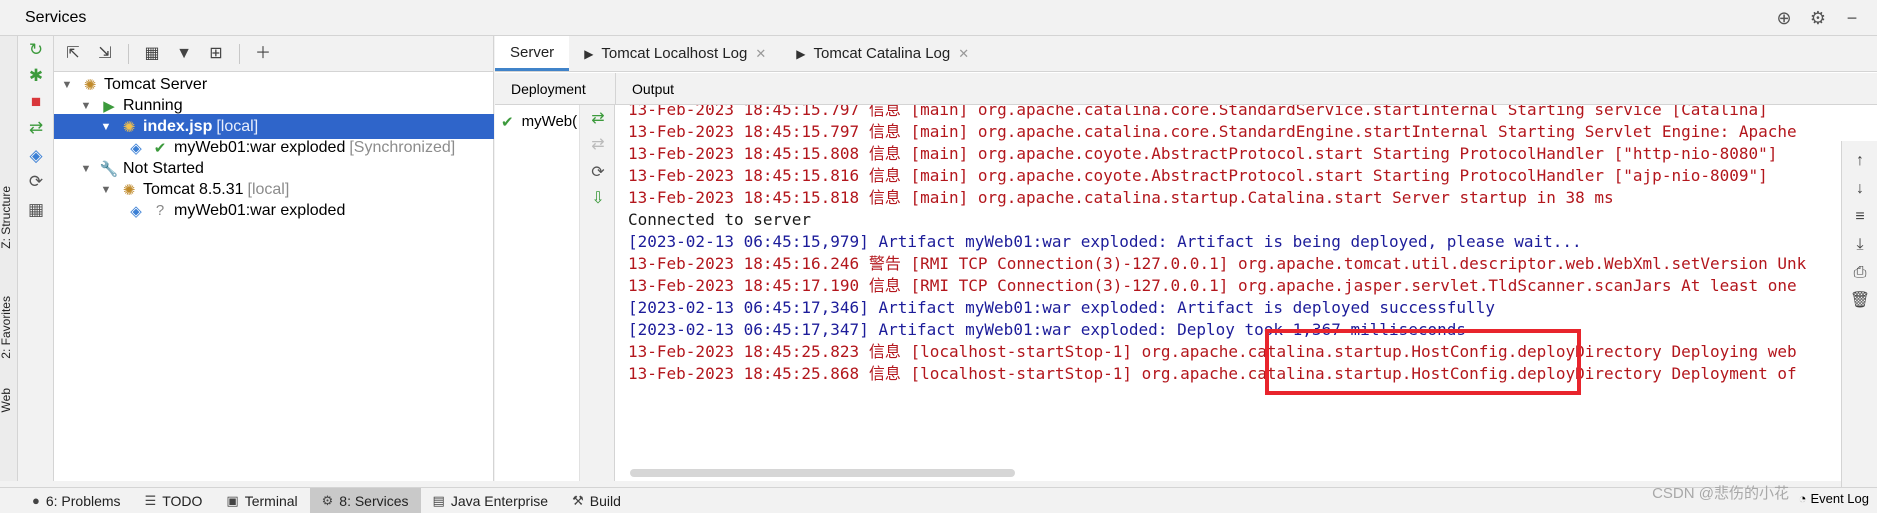 Image resolution: width=1877 pixels, height=513 pixels. I want to click on expand-all-icon: ⇱, so click(73, 54).